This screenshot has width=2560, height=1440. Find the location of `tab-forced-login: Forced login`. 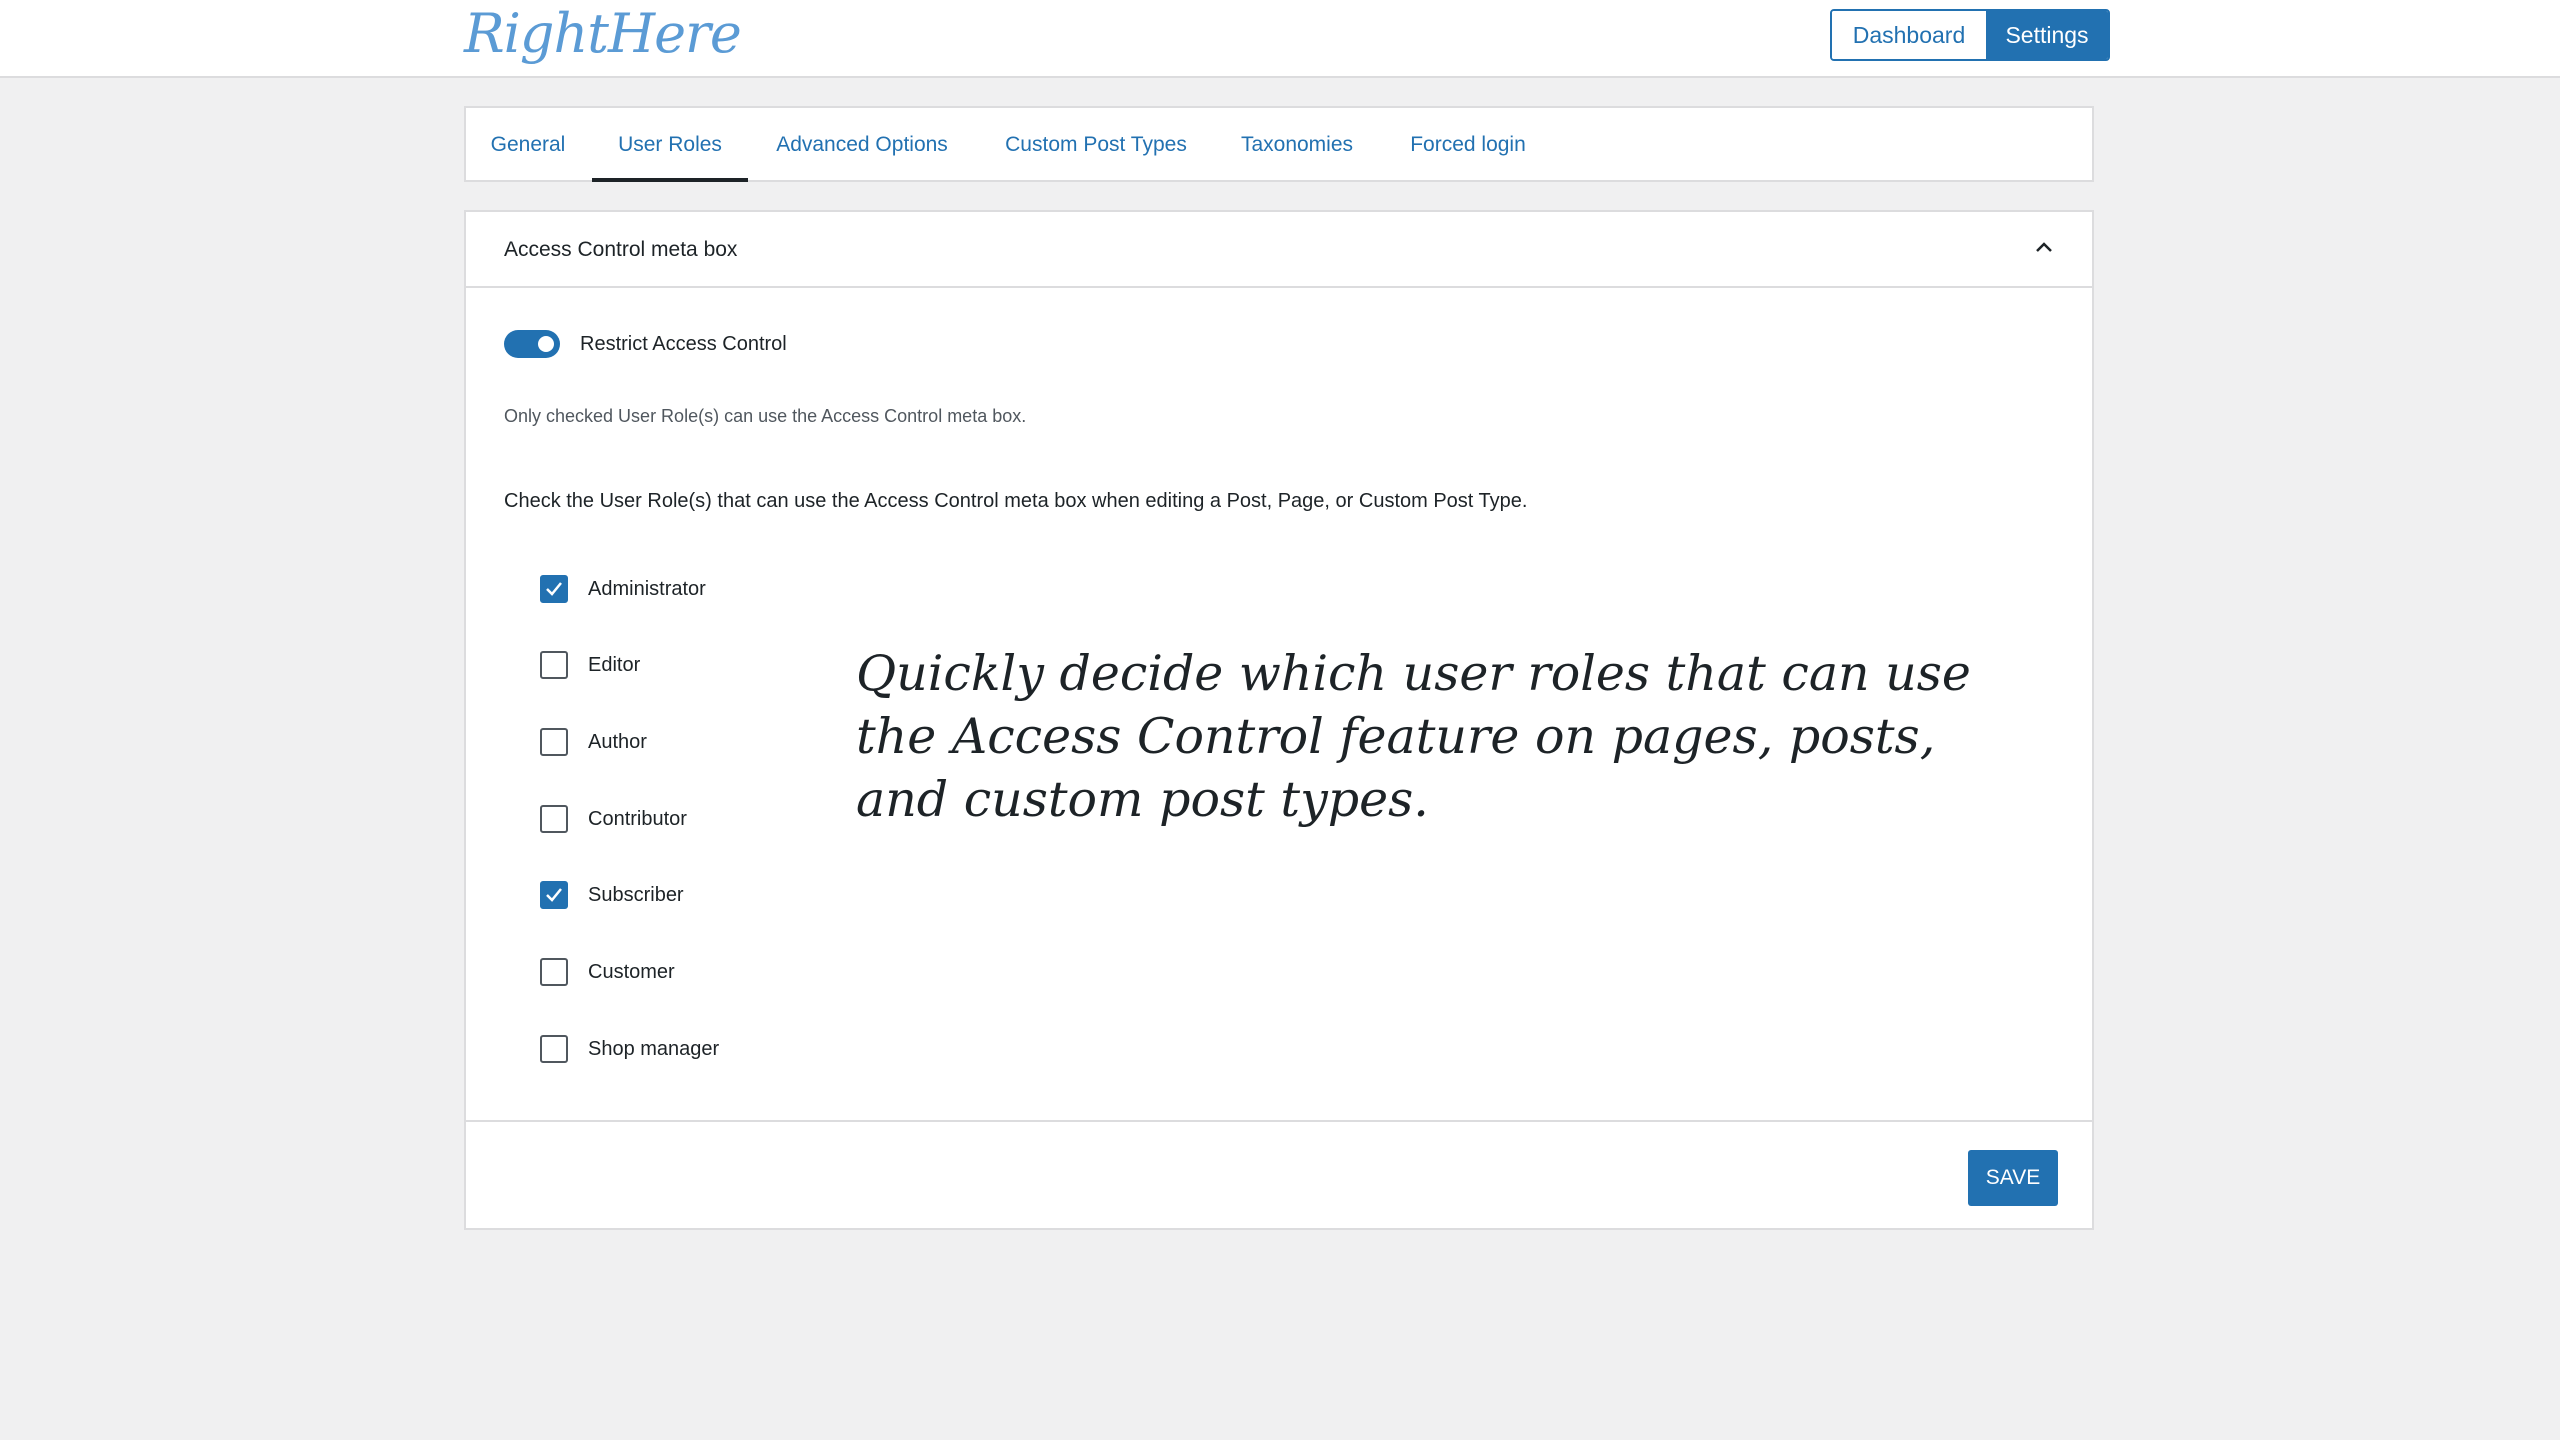

tab-forced-login: Forced login is located at coordinates (1468, 145).